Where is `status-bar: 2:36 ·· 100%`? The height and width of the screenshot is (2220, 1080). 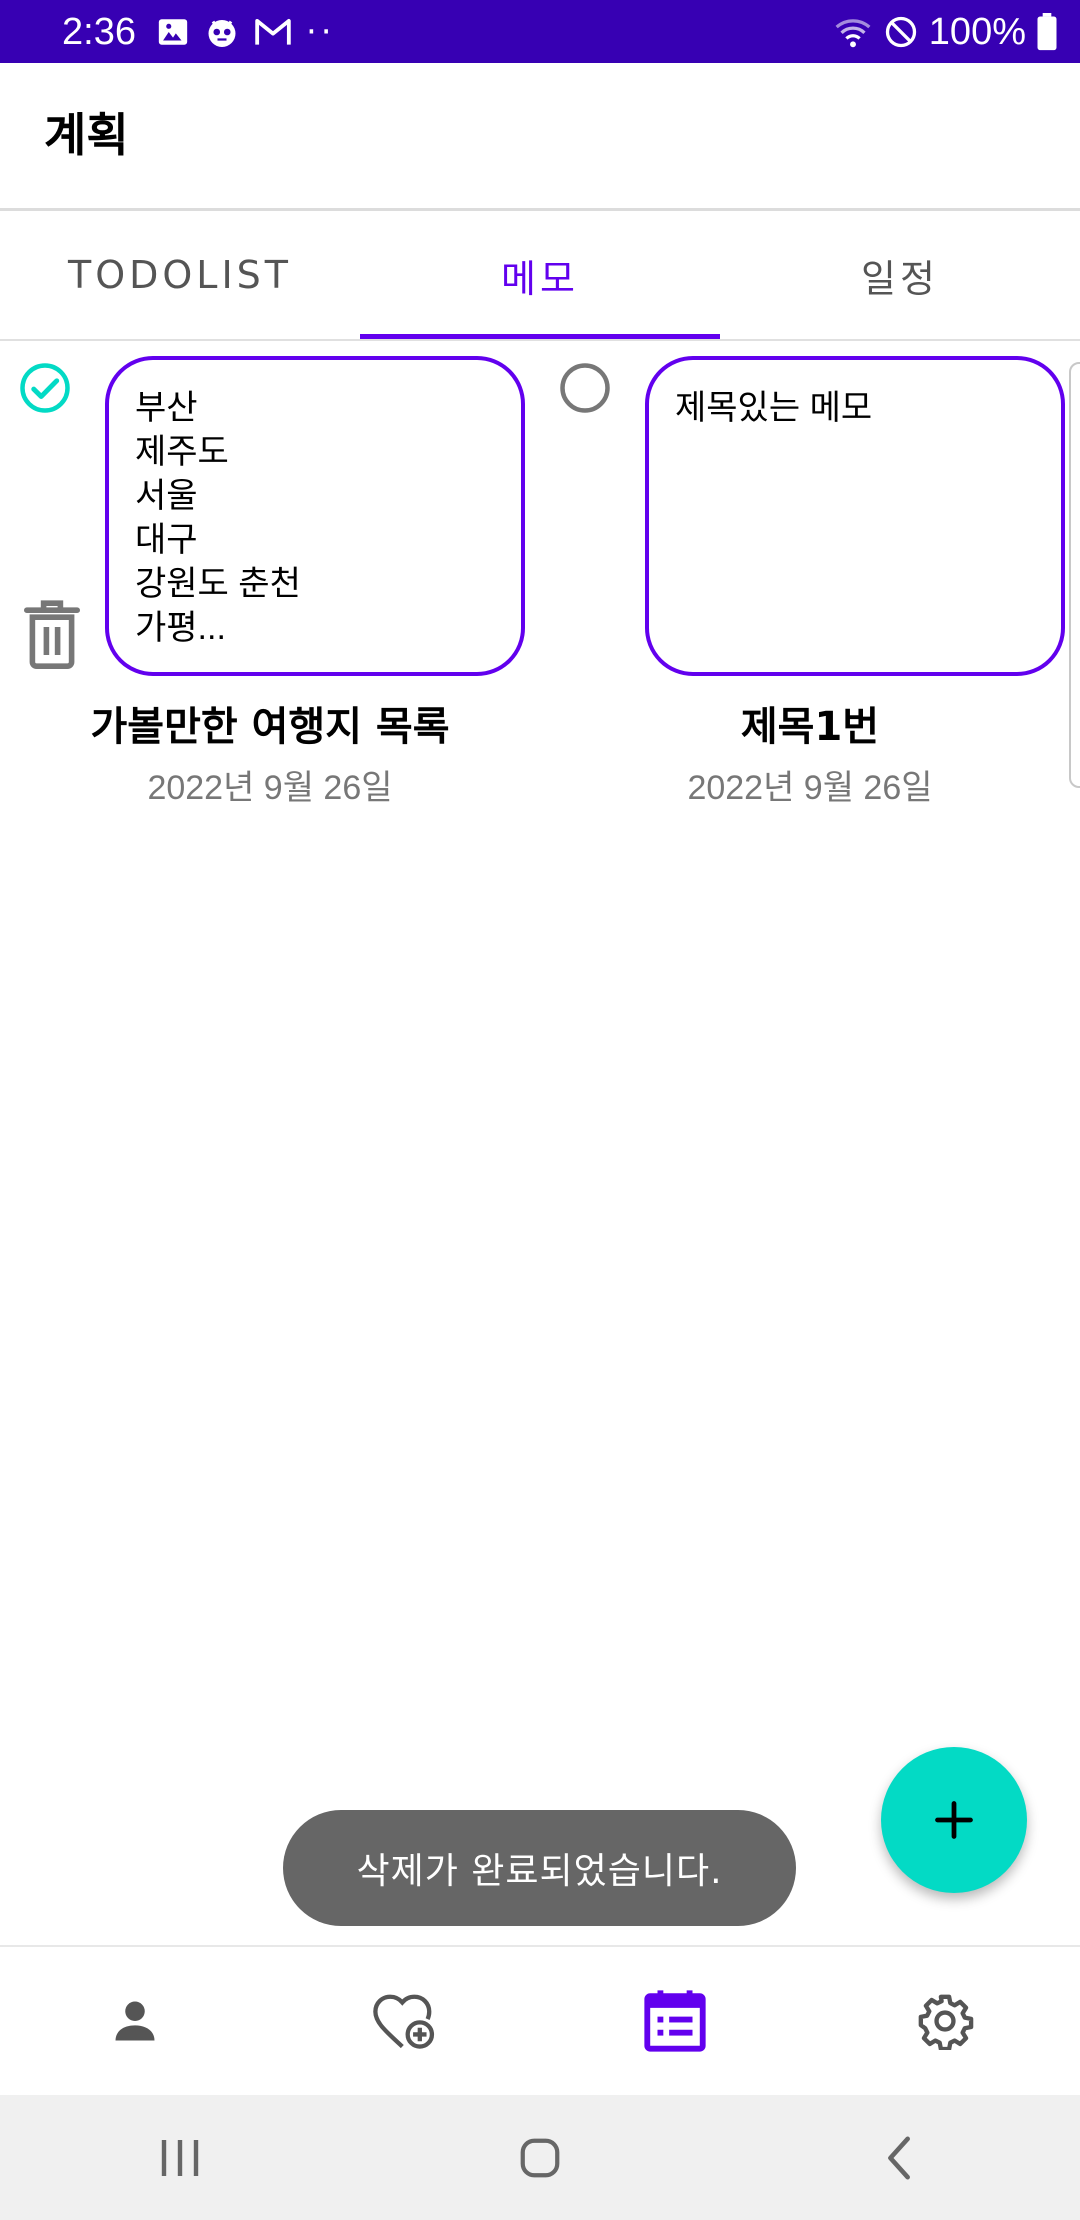
status-bar: 2:36 ·· 100% is located at coordinates (540, 31).